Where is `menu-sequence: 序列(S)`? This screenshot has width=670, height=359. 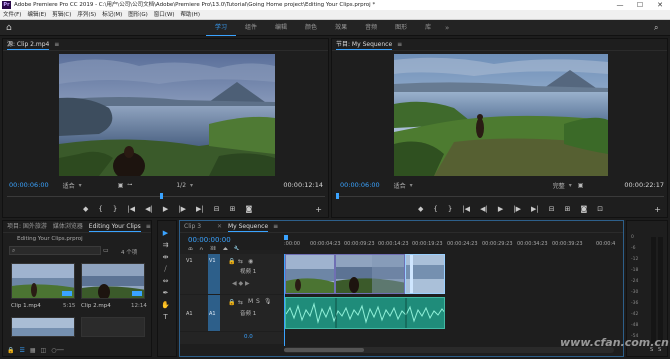 menu-sequence: 序列(S) is located at coordinates (86, 14).